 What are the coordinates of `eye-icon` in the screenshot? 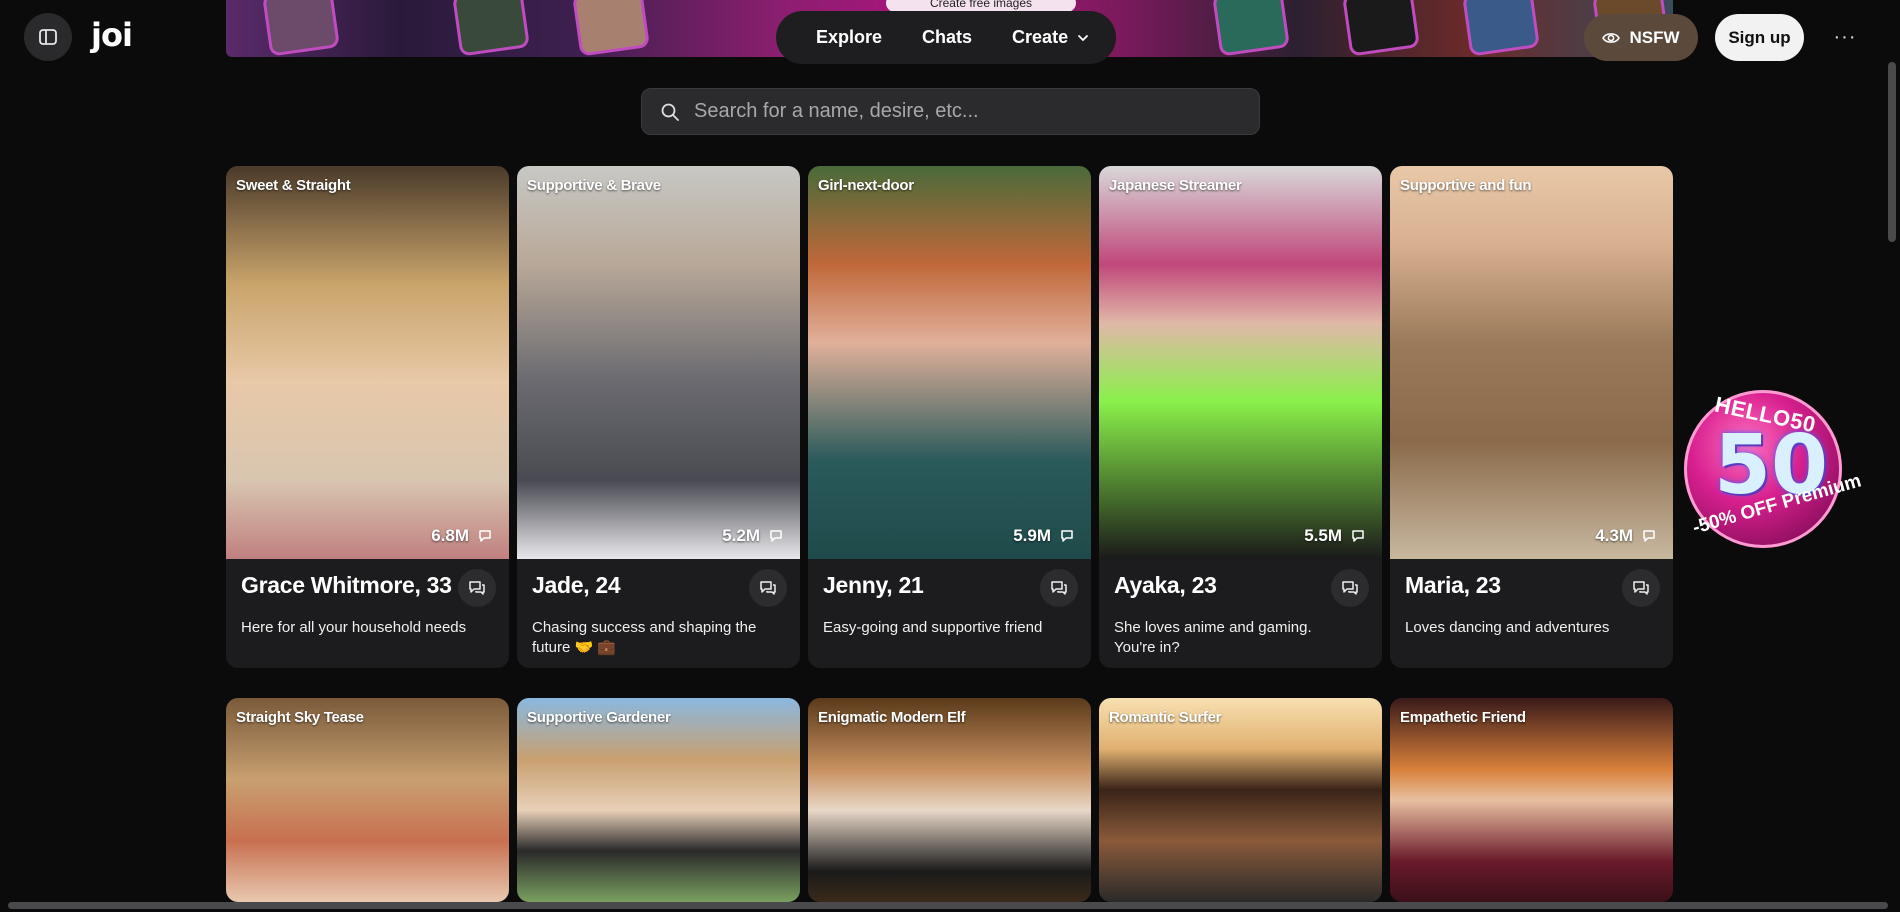 It's located at (1611, 37).